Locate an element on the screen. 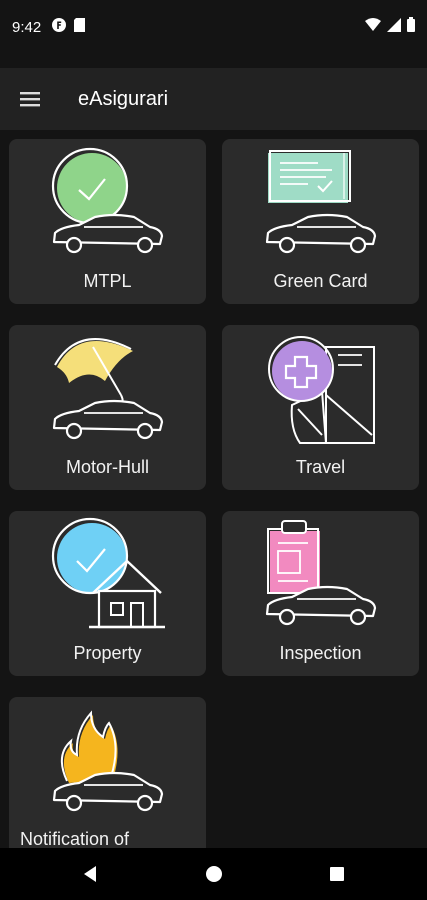 The image size is (427, 900). navigation-bar is located at coordinates (213, 874).